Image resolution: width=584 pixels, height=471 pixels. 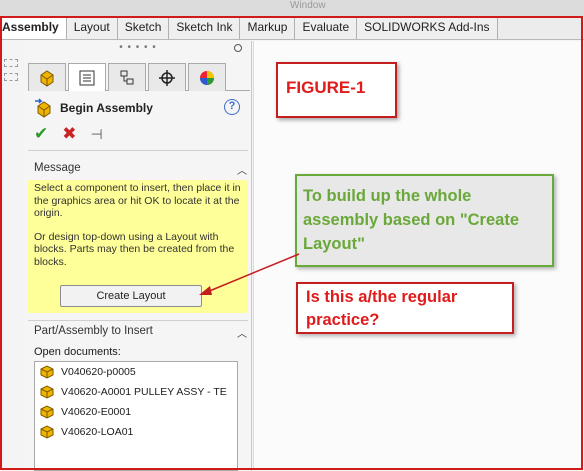 I want to click on message-section-header: Message ︿, so click(x=141, y=171).